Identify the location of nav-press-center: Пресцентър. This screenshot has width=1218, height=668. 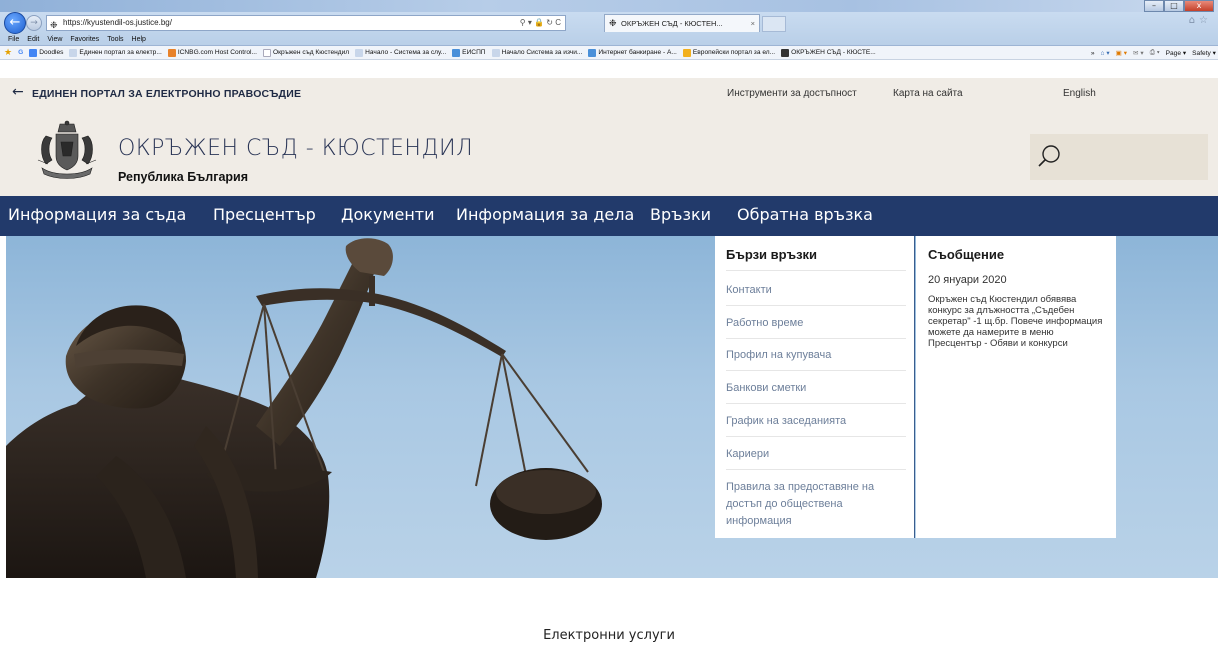
(264, 214).